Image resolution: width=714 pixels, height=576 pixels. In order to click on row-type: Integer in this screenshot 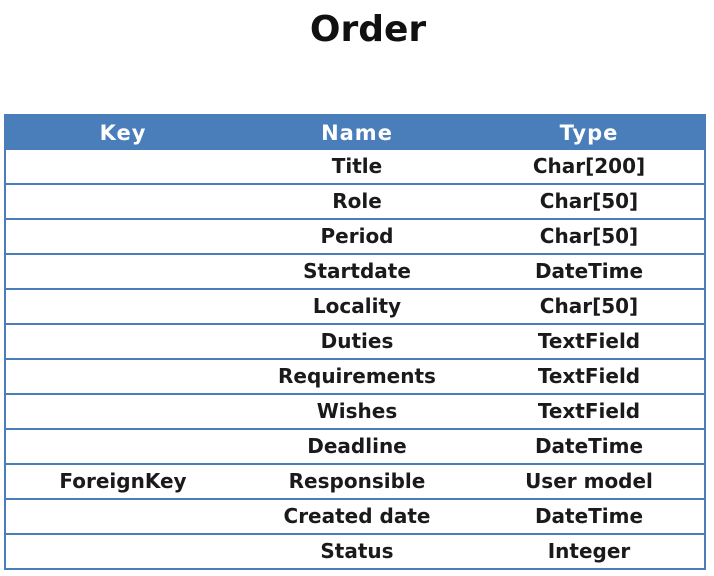, I will do `click(589, 551)`.